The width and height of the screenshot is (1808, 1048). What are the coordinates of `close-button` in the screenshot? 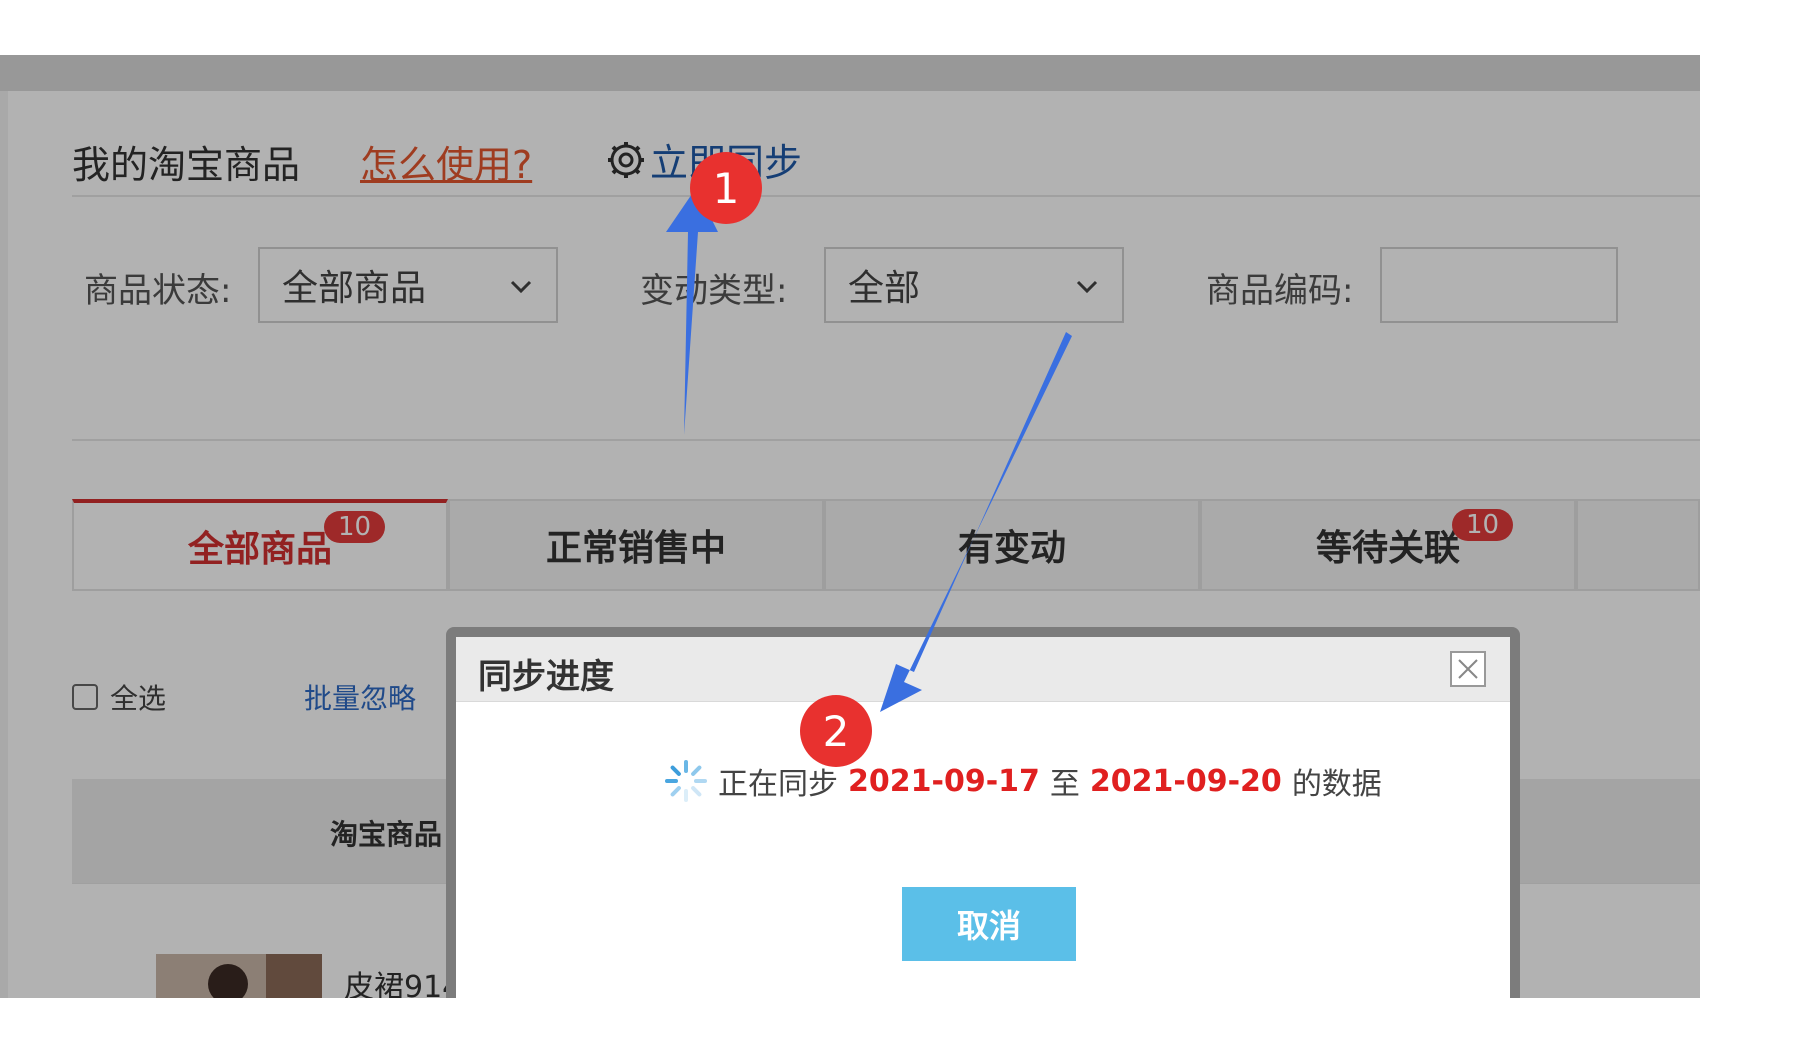 It's located at (1468, 669).